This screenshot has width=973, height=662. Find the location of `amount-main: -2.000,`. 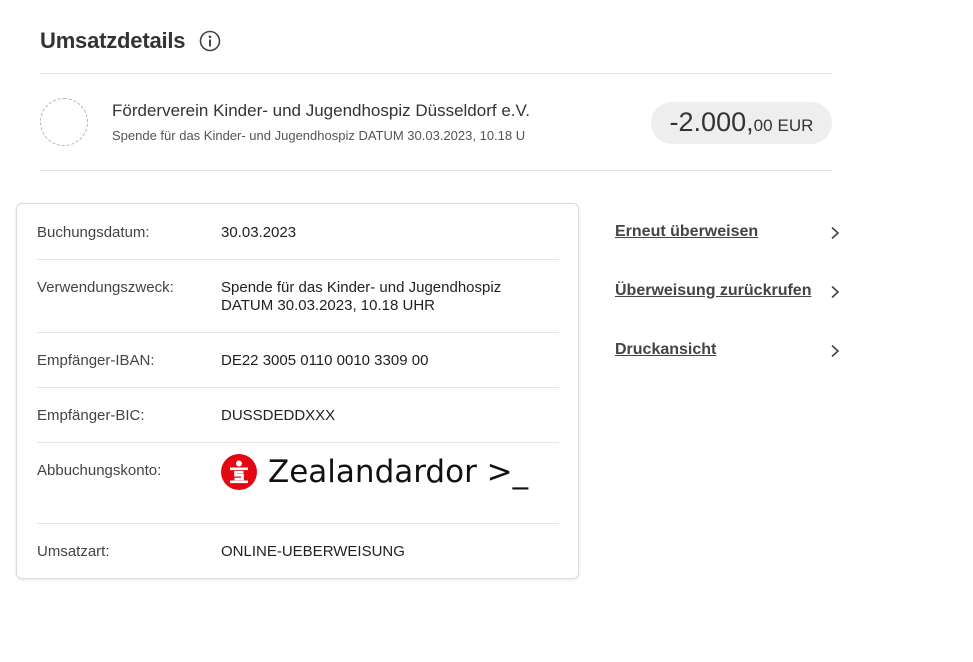

amount-main: -2.000, is located at coordinates (711, 122).